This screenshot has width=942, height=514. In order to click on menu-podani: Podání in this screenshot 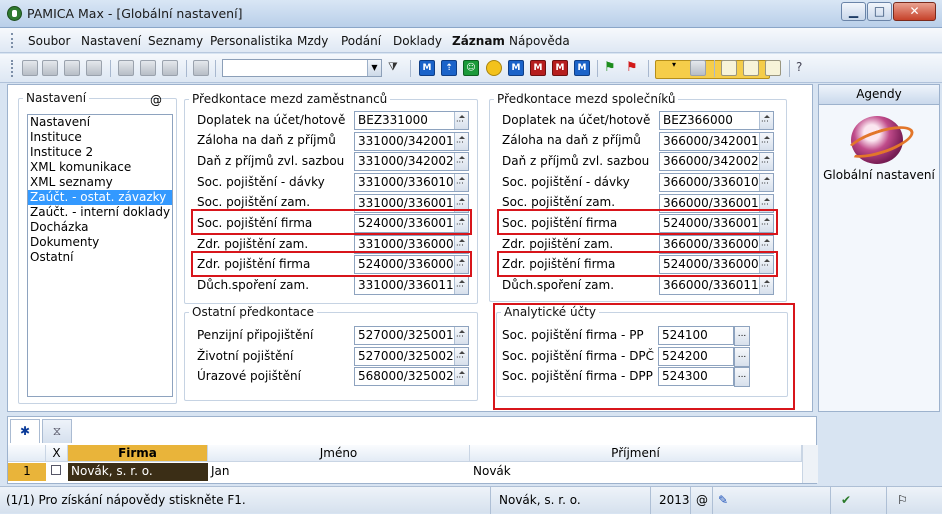, I will do `click(361, 41)`.